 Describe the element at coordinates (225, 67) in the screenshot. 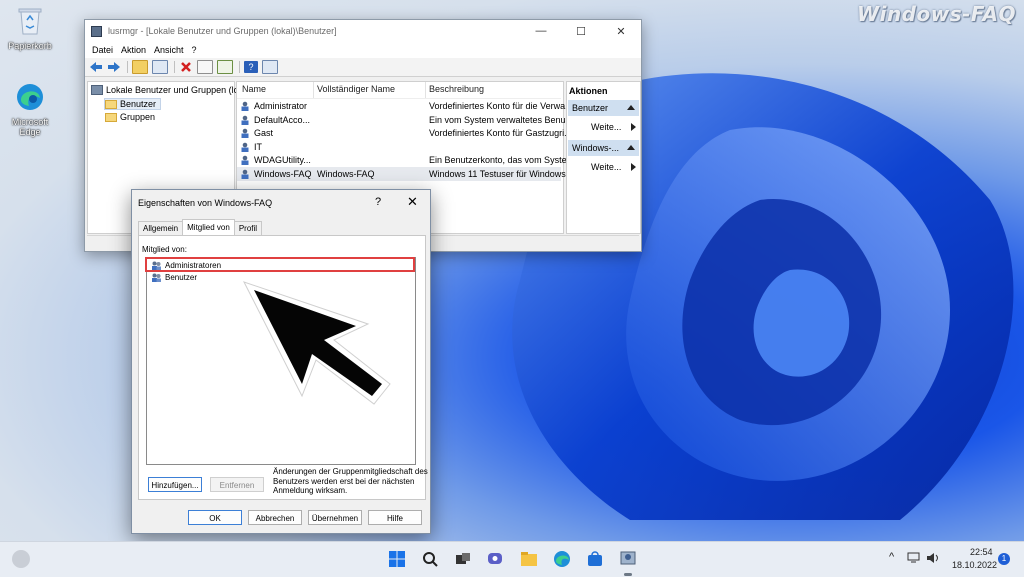

I see `export-icon` at that location.